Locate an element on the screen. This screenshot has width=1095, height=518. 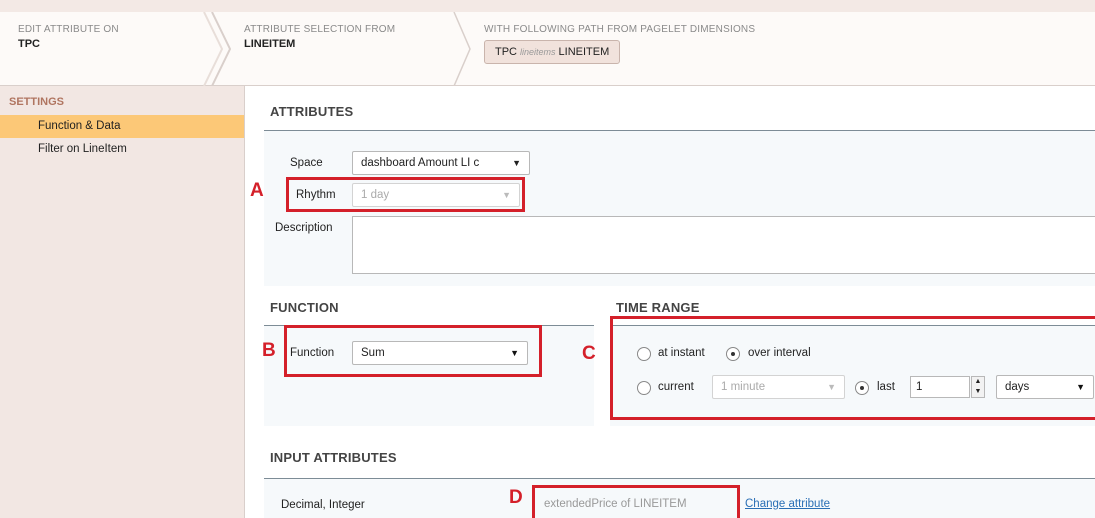
annotation-box-d is located at coordinates (636, 501).